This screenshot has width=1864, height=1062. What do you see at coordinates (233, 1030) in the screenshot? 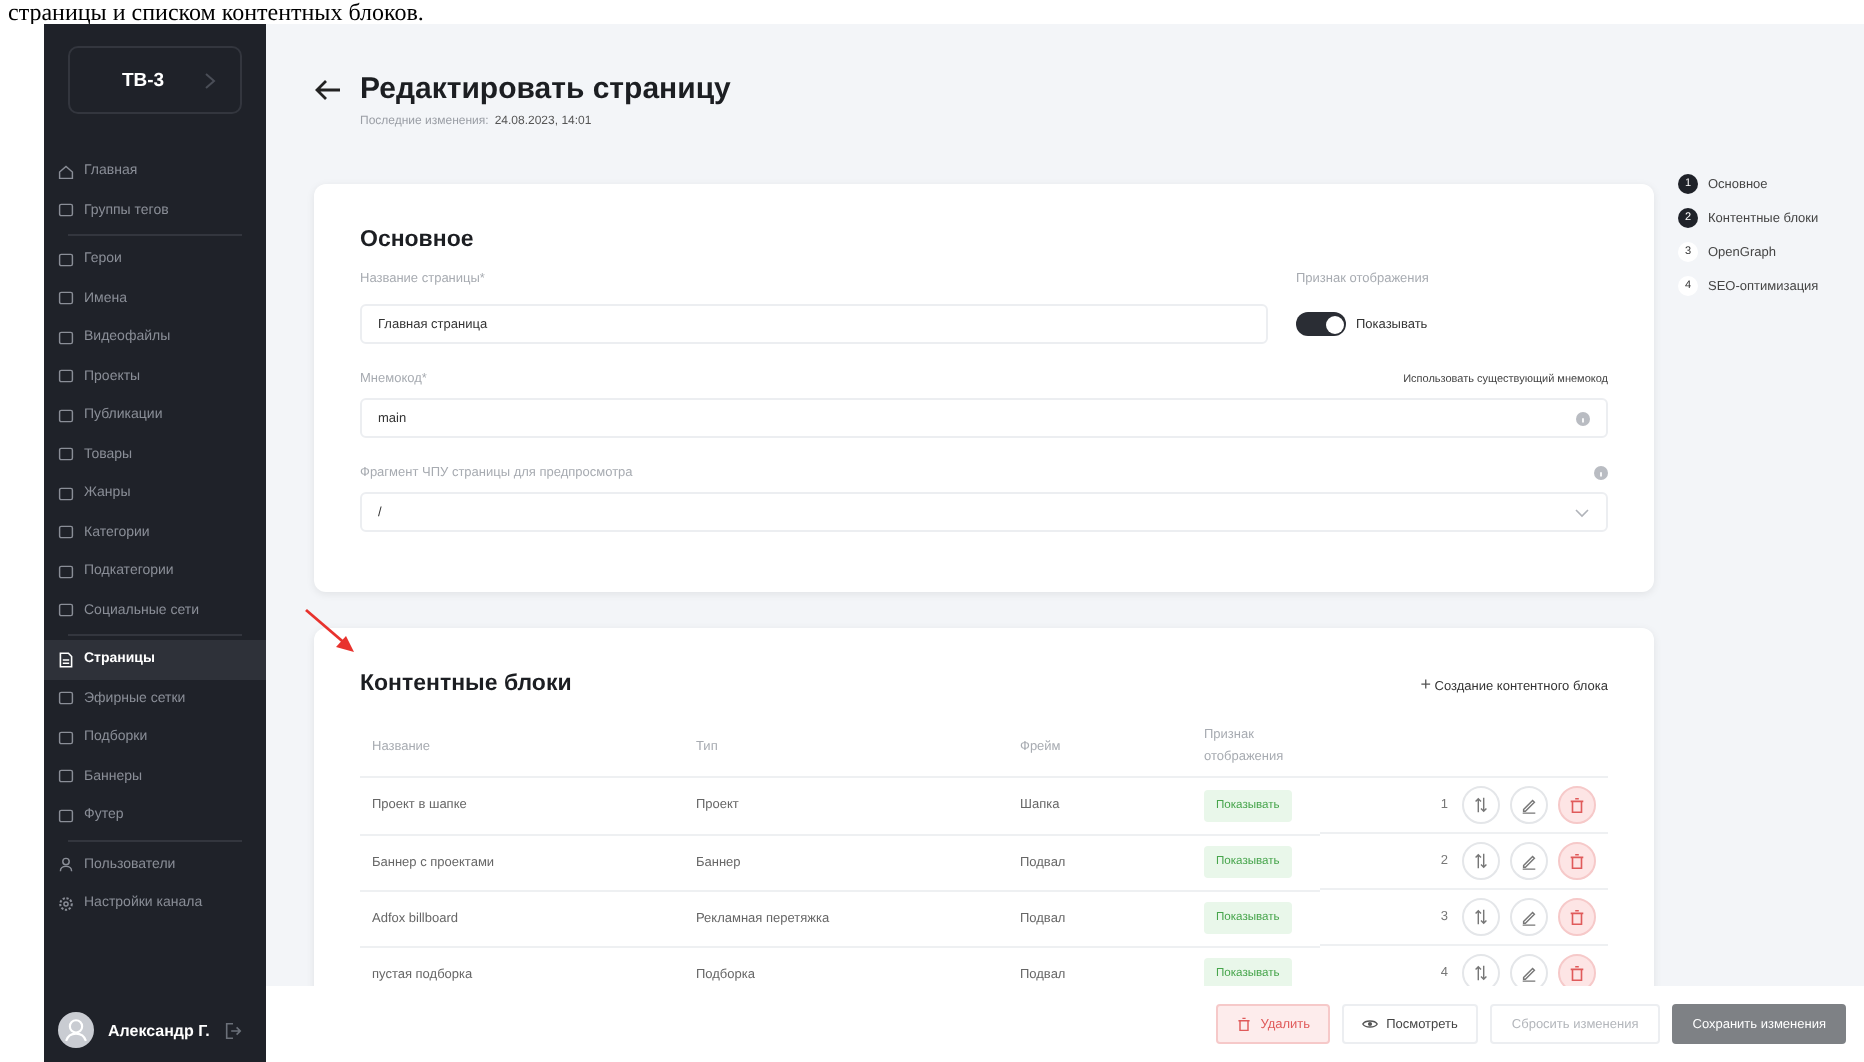
I see `logout-icon` at bounding box center [233, 1030].